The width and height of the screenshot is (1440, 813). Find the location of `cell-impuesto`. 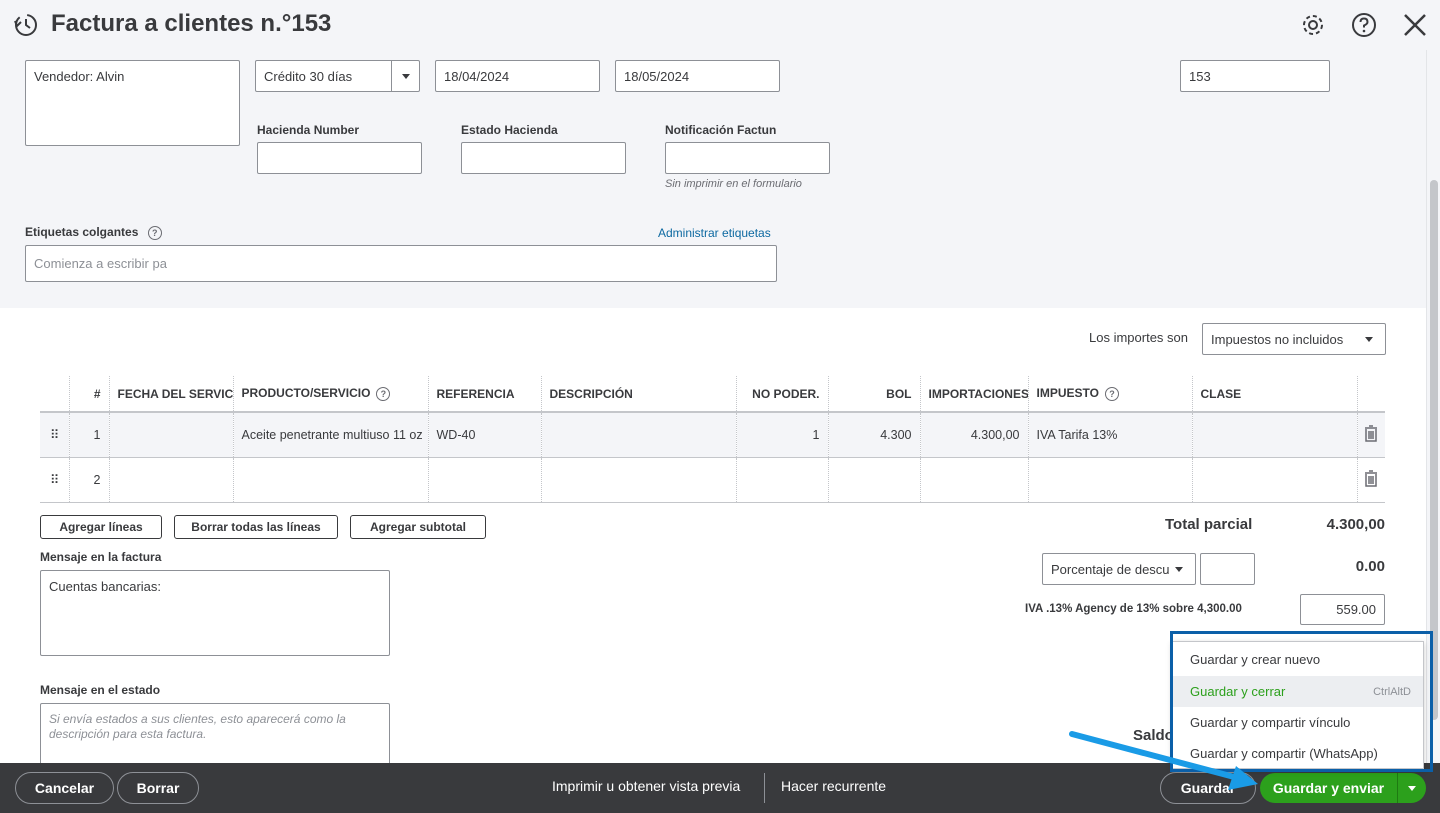

cell-impuesto is located at coordinates (1110, 480).